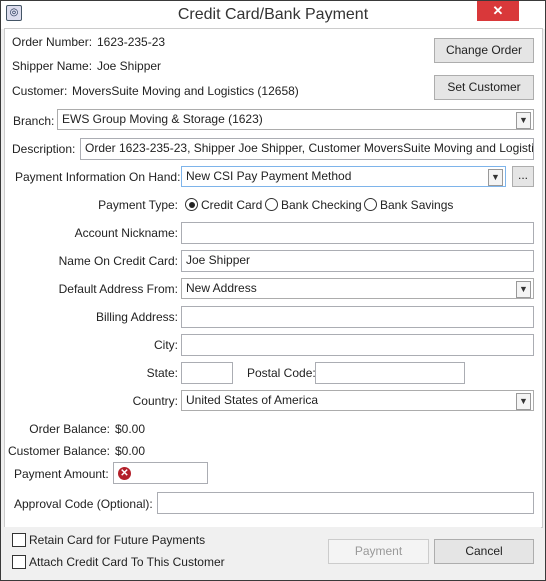  I want to click on title-bar: ◎ Credit Card/Bank Payment ✕, so click(273, 15).